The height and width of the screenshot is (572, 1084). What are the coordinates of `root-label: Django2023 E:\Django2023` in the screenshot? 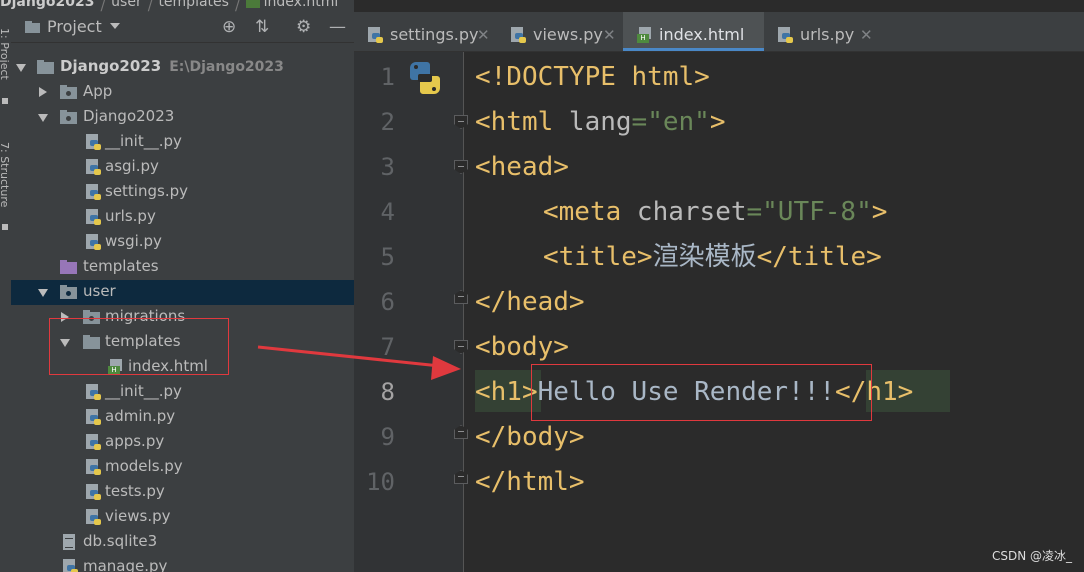 It's located at (172, 66).